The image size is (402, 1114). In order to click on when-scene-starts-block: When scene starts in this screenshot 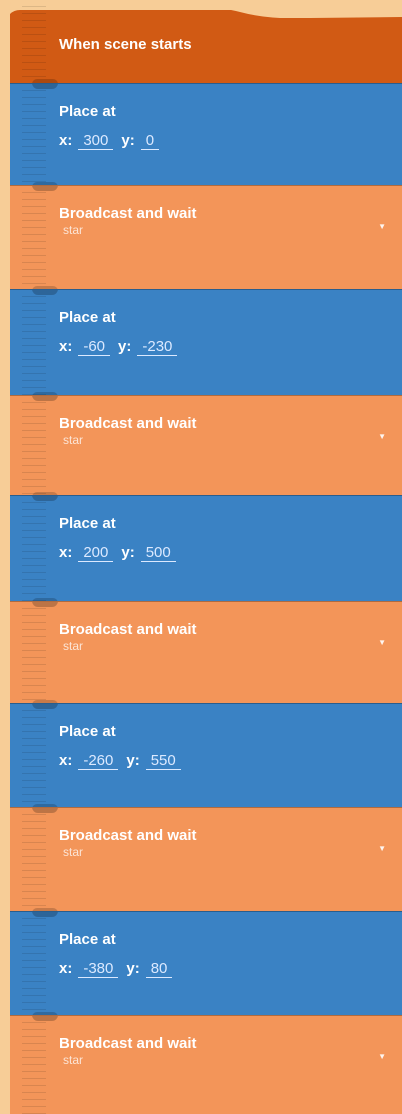, I will do `click(206, 41)`.